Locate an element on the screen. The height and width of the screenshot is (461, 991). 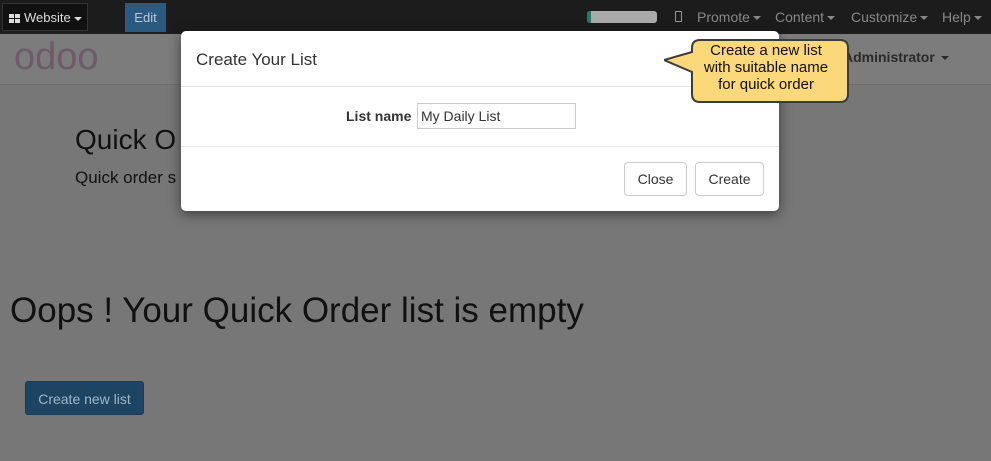
progress-fill is located at coordinates (589, 17).